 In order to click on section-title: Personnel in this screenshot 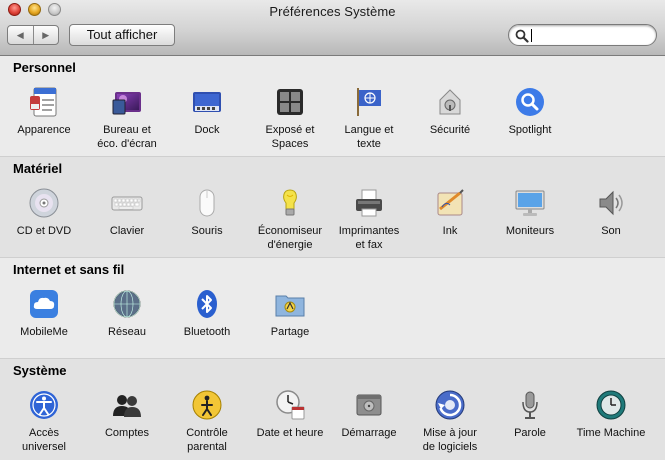, I will do `click(44, 67)`.